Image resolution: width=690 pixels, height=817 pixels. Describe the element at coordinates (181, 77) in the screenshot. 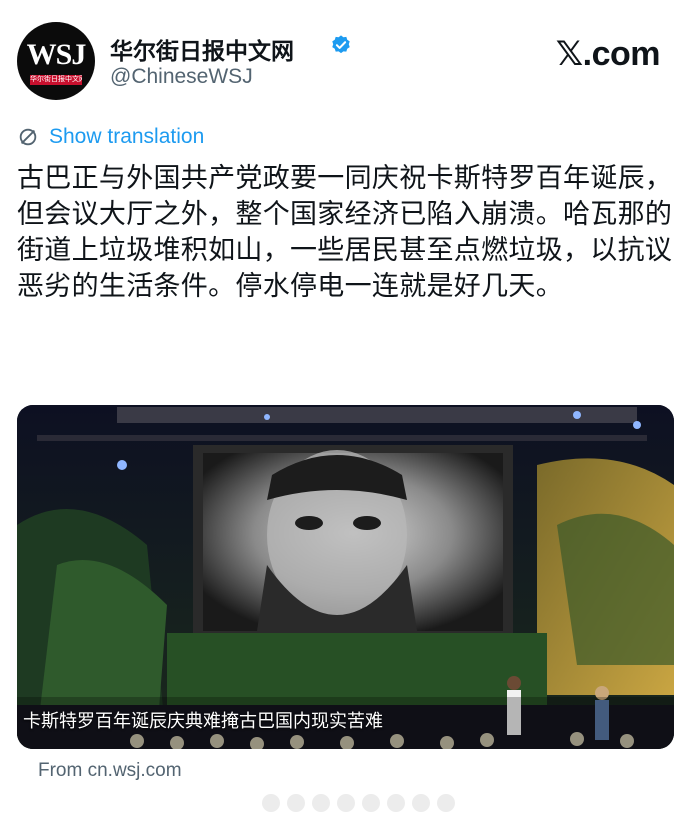

I see `user-handle: @ChineseWSJ` at that location.